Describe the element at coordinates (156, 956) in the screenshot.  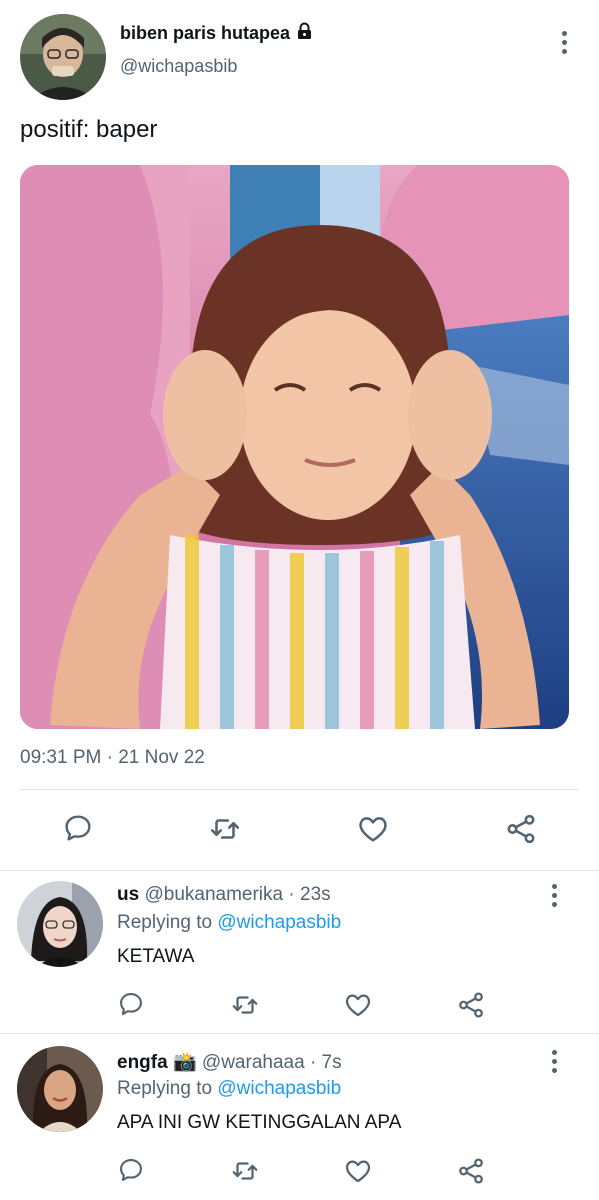
I see `reply-text: KETAWA` at that location.